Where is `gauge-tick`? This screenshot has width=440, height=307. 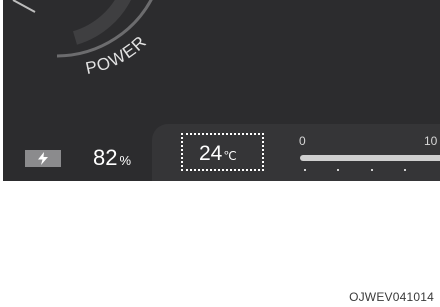 gauge-tick is located at coordinates (24, 6).